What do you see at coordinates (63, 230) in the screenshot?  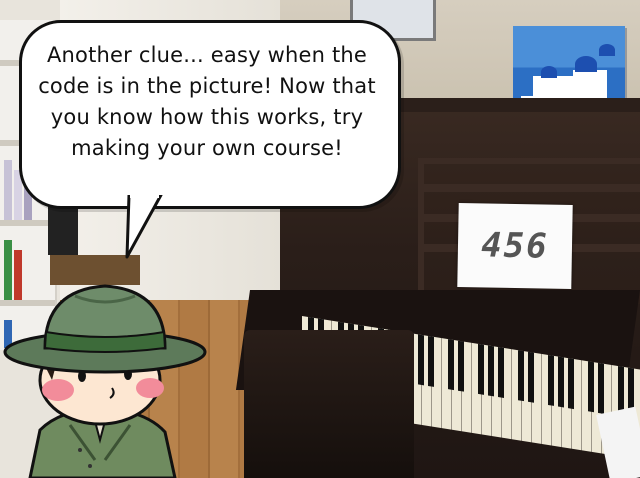 I see `printer` at bounding box center [63, 230].